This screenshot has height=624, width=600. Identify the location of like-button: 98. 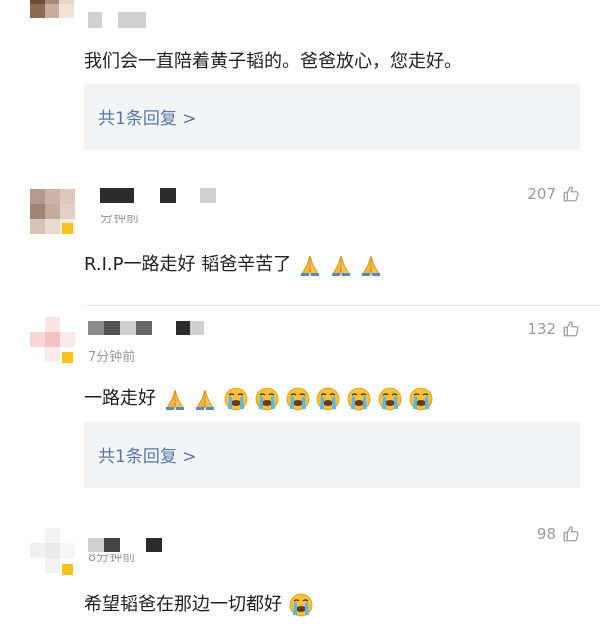
(558, 534).